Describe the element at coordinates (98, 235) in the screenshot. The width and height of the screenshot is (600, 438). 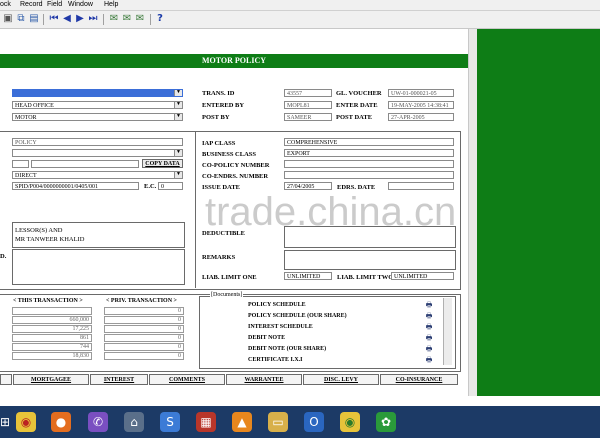
I see `lessor-textarea` at that location.